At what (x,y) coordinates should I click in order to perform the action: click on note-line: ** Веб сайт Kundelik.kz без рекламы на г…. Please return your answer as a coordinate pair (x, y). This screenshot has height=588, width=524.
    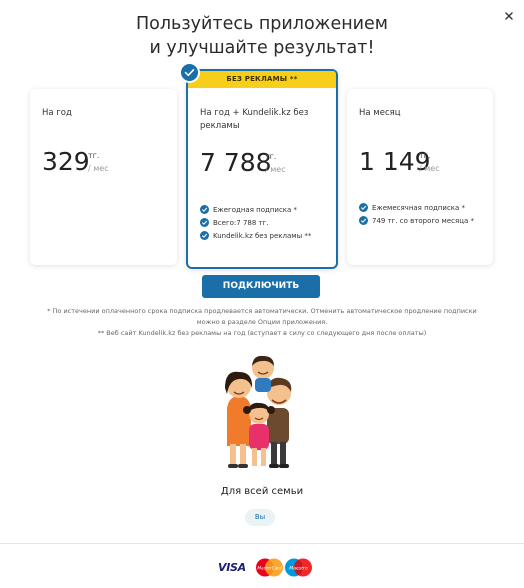
    Looking at the image, I should click on (262, 333).